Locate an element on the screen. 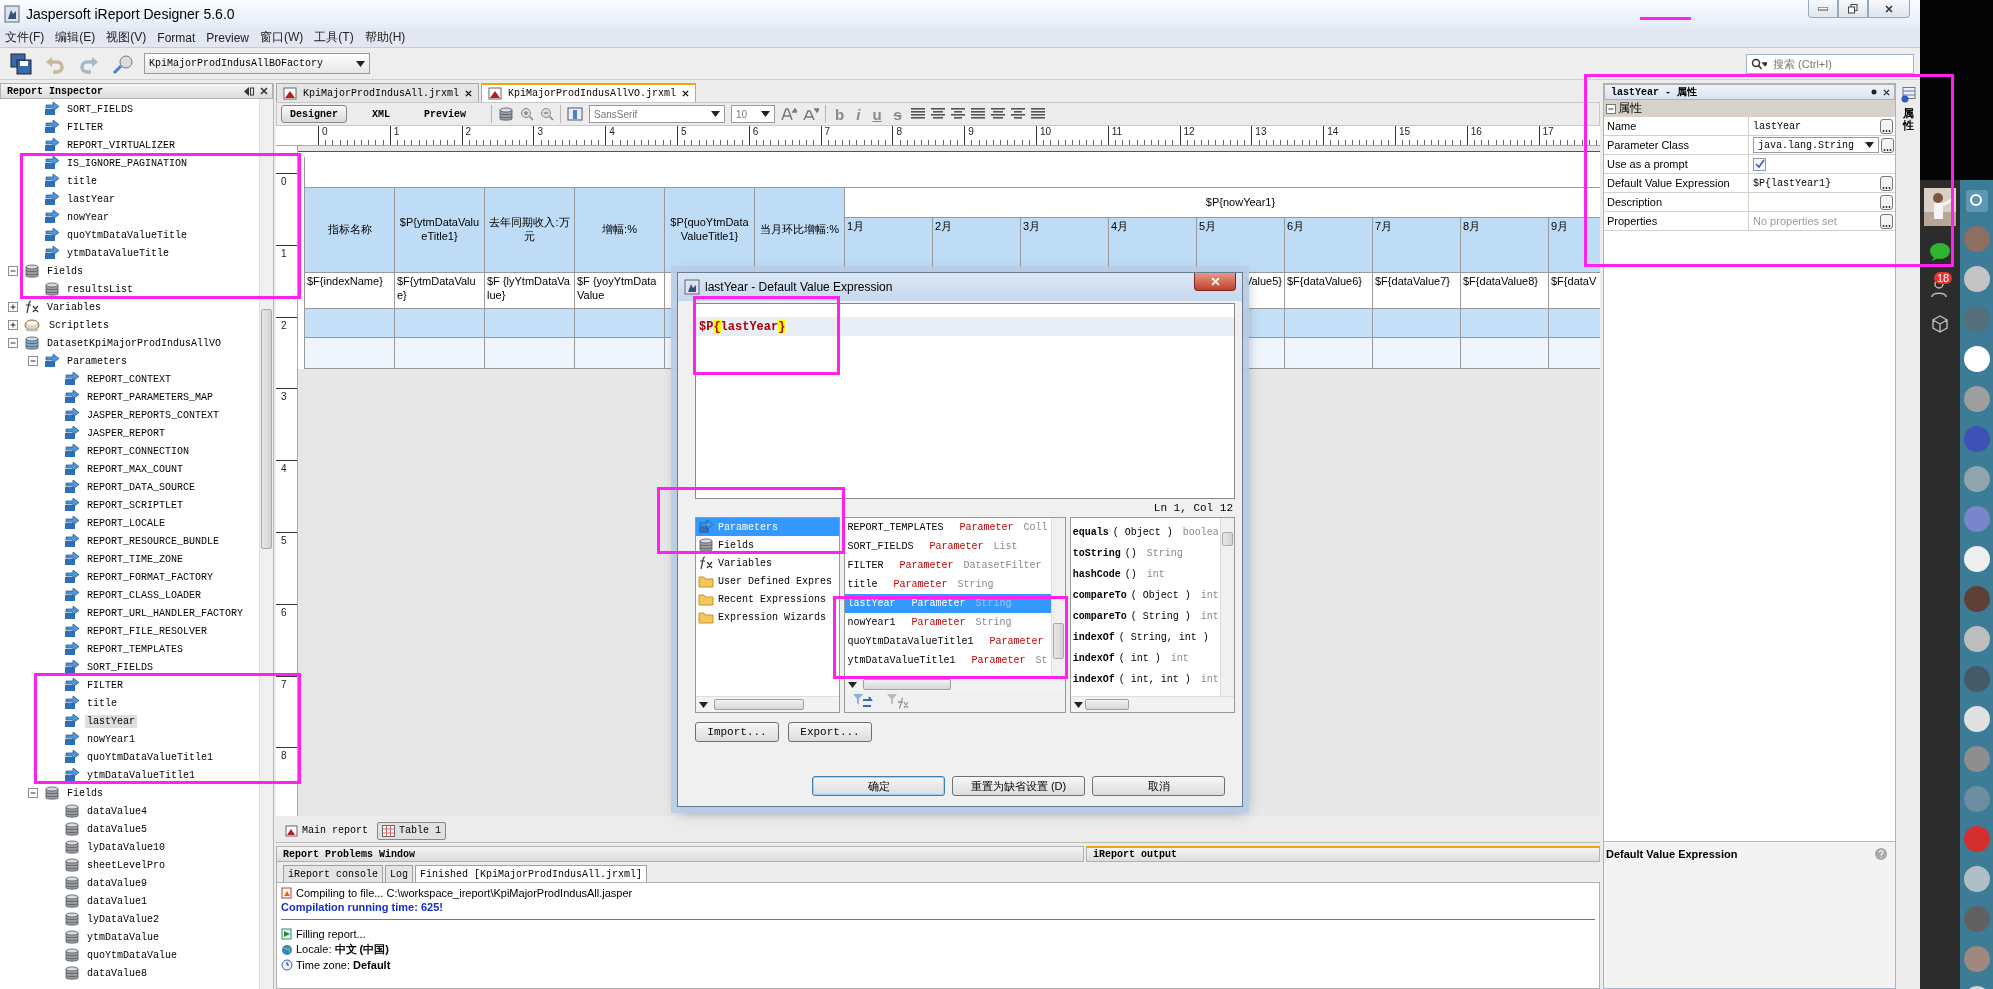 The image size is (1993, 989). menu-item: 窗口(W) is located at coordinates (282, 37).